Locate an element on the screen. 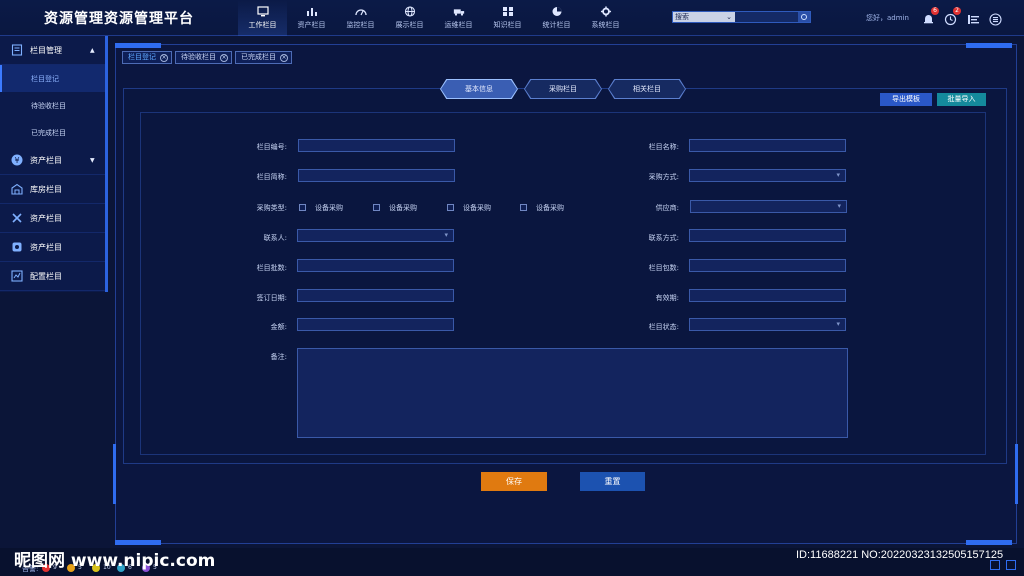 The height and width of the screenshot is (576, 1024). project-name-input is located at coordinates (767, 145).